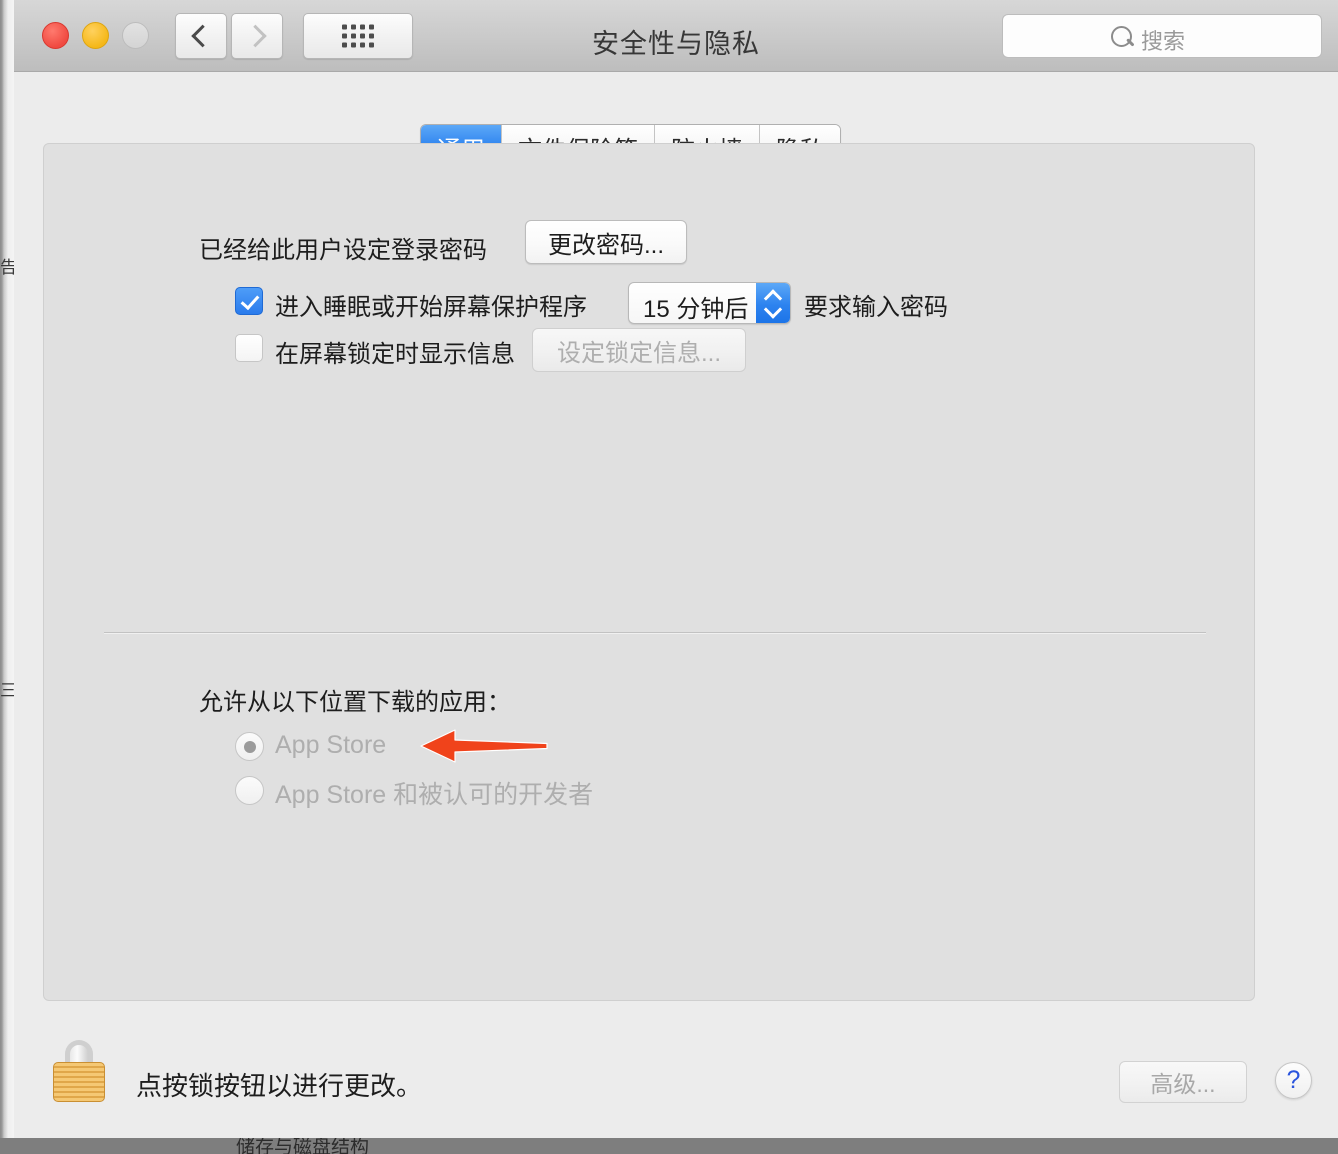 The image size is (1338, 1154). Describe the element at coordinates (249, 790) in the screenshot. I see `radio-app-store-and-developers` at that location.